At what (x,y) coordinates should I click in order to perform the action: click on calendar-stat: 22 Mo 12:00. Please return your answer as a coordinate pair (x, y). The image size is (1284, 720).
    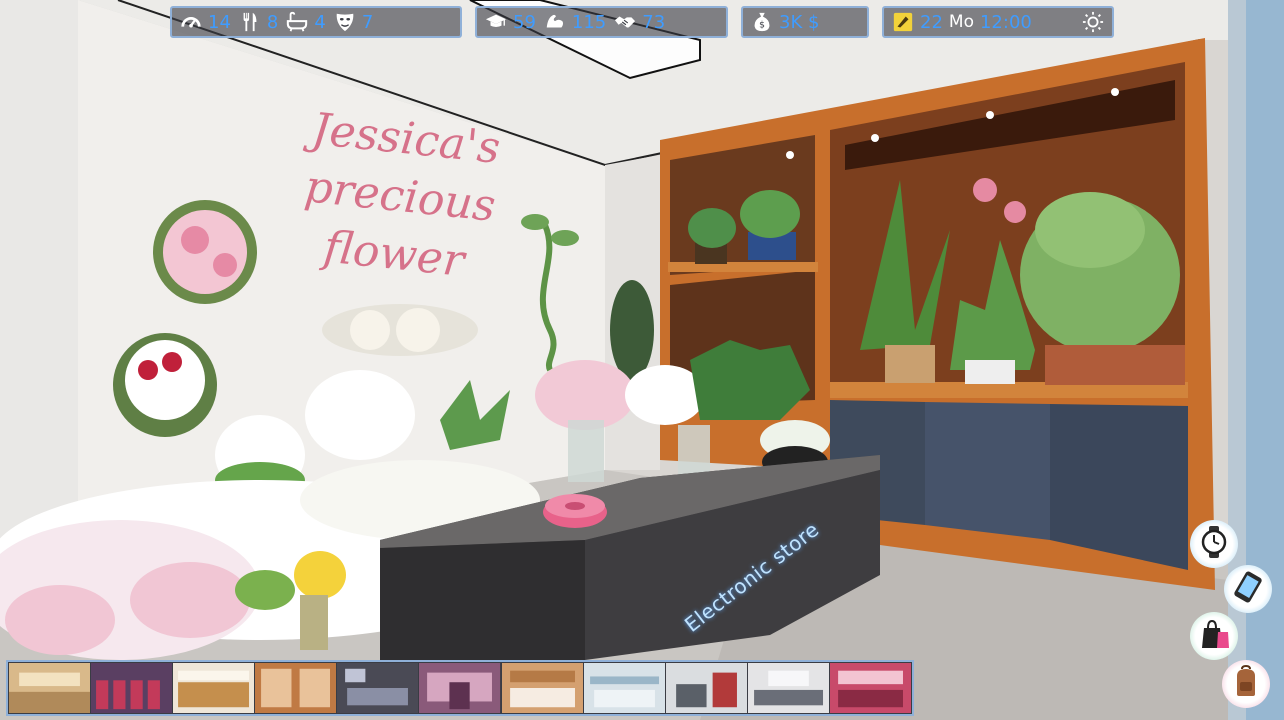
    Looking at the image, I should click on (962, 22).